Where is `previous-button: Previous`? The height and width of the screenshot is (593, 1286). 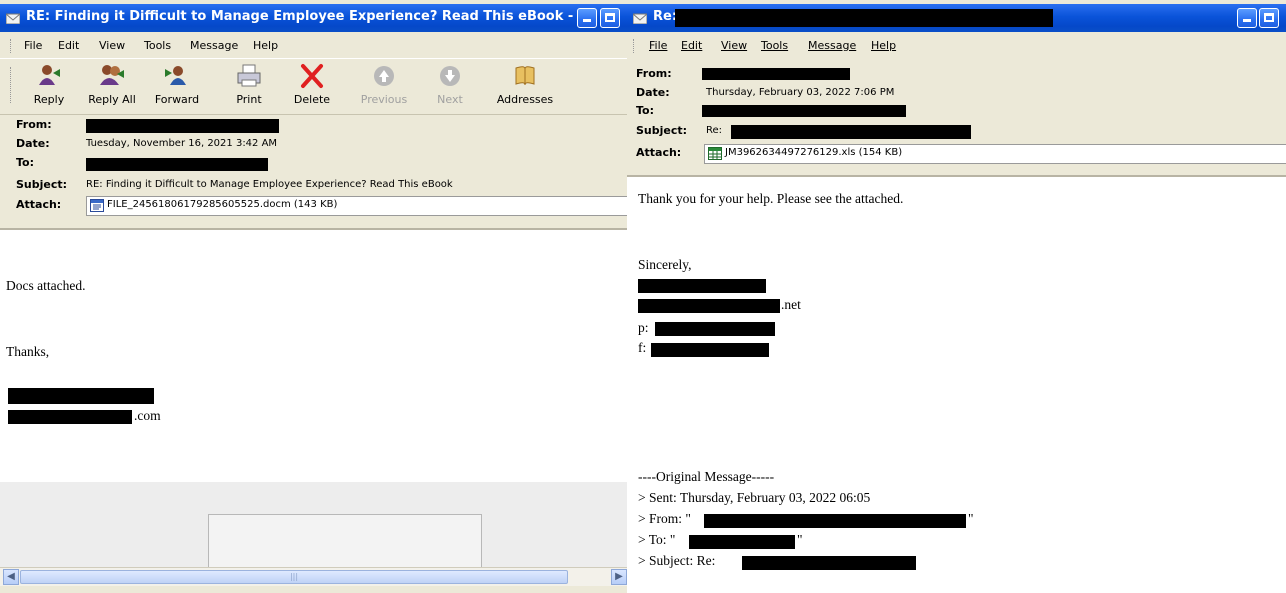
previous-button: Previous is located at coordinates (384, 87).